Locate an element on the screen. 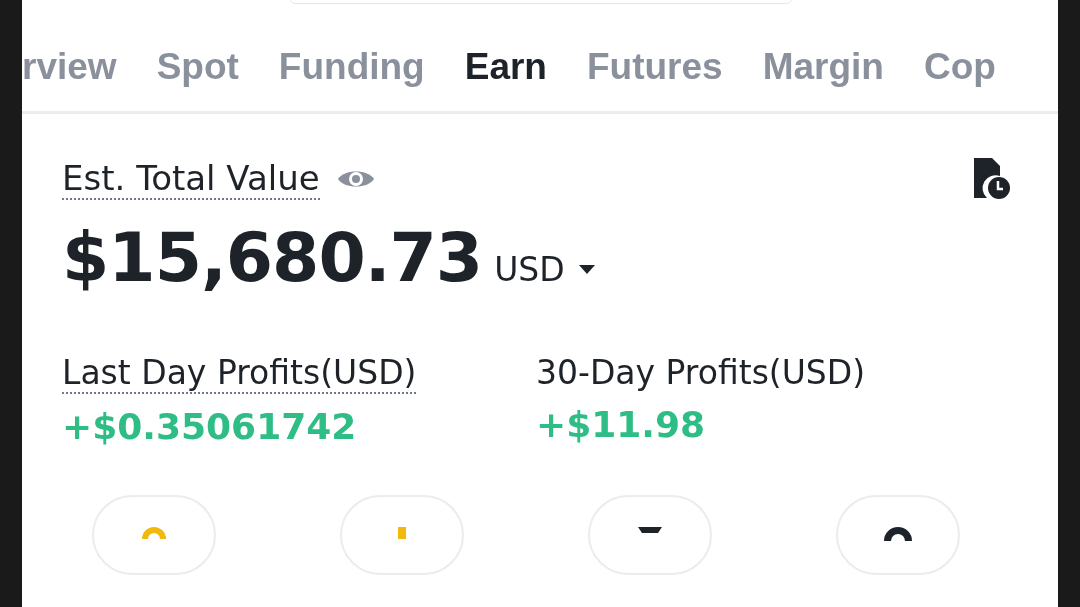 Image resolution: width=1080 pixels, height=607 pixels. tab: Funding is located at coordinates (351, 66).